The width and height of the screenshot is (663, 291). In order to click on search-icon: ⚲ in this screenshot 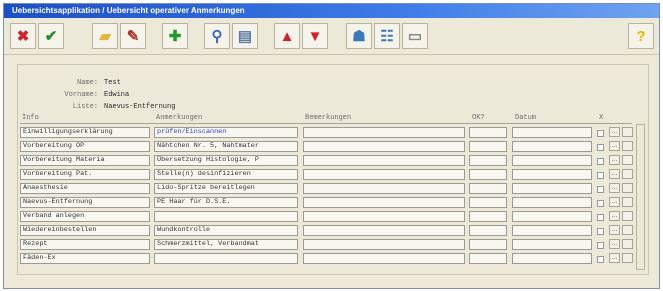, I will do `click(217, 36)`.